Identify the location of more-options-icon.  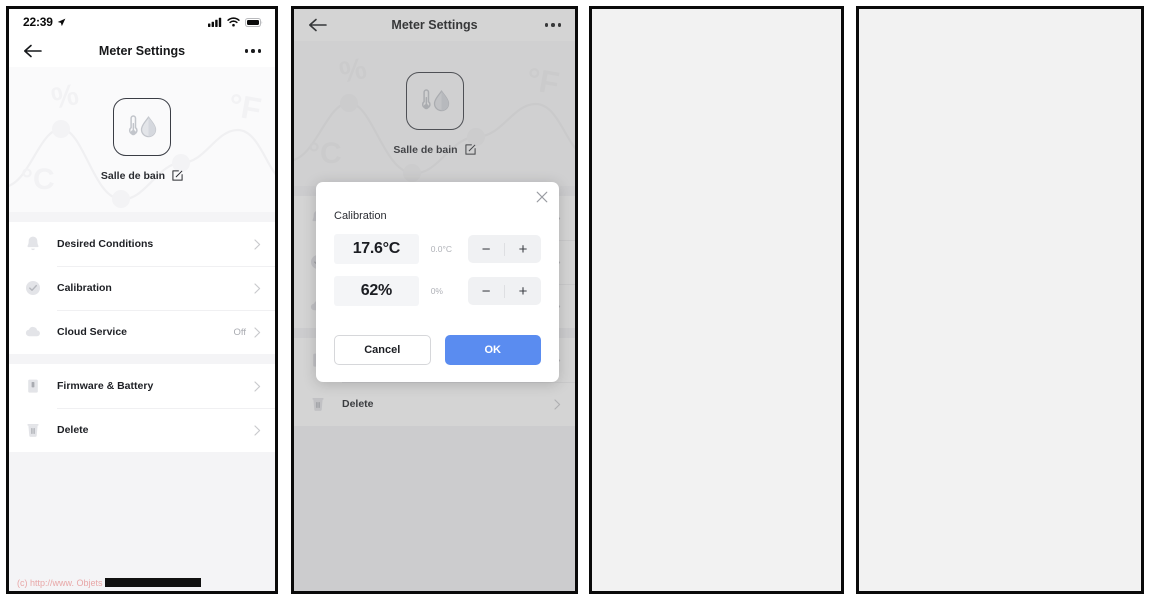
(252, 51).